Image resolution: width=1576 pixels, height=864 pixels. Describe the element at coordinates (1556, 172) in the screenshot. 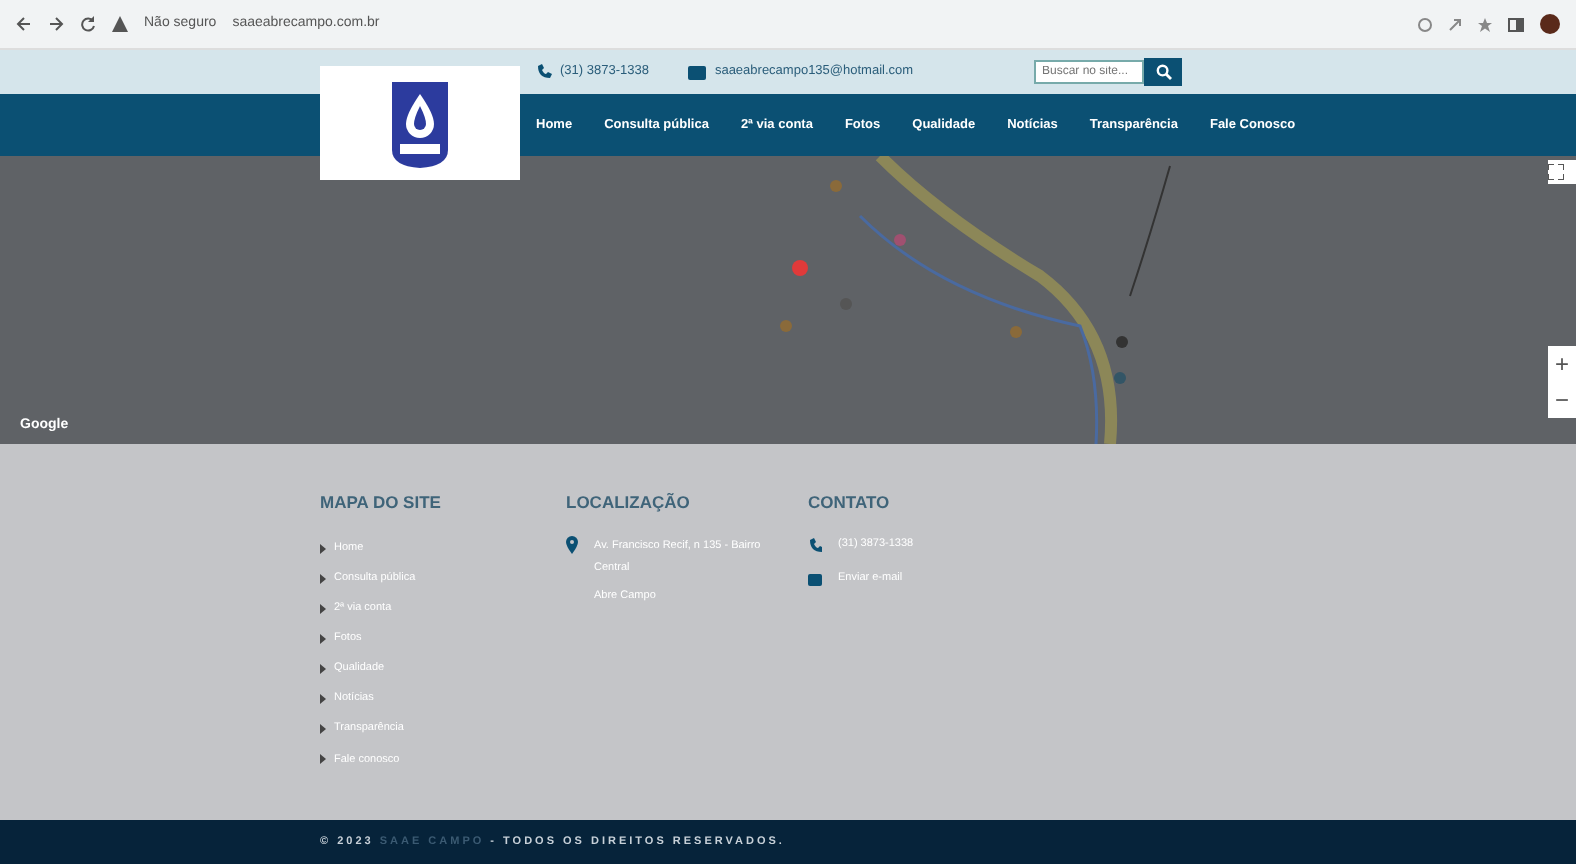

I see `fullscreen-icon` at that location.